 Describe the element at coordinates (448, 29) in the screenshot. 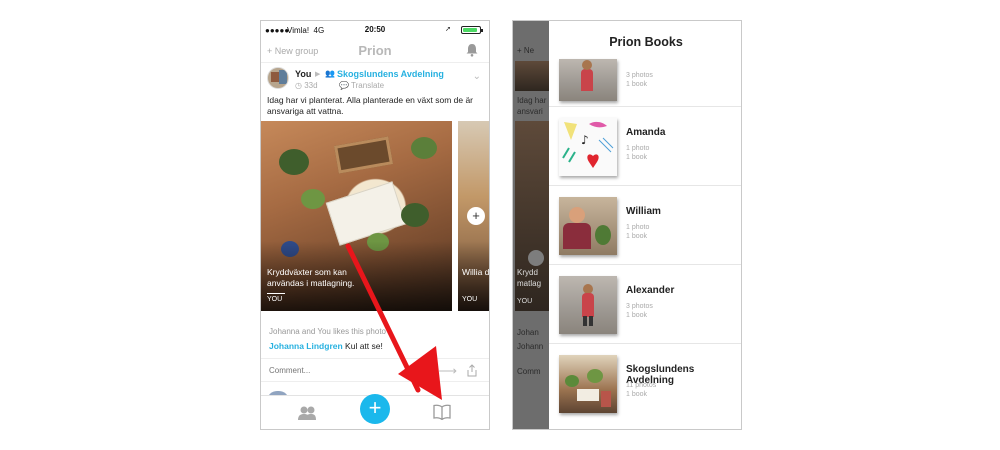

I see `location-icon: ➚` at that location.